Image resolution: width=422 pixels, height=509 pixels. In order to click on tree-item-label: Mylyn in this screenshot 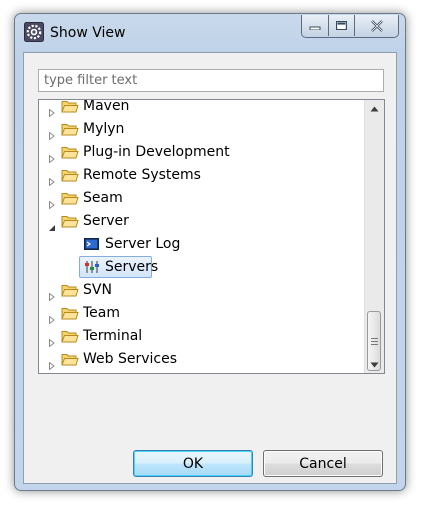, I will do `click(104, 129)`.